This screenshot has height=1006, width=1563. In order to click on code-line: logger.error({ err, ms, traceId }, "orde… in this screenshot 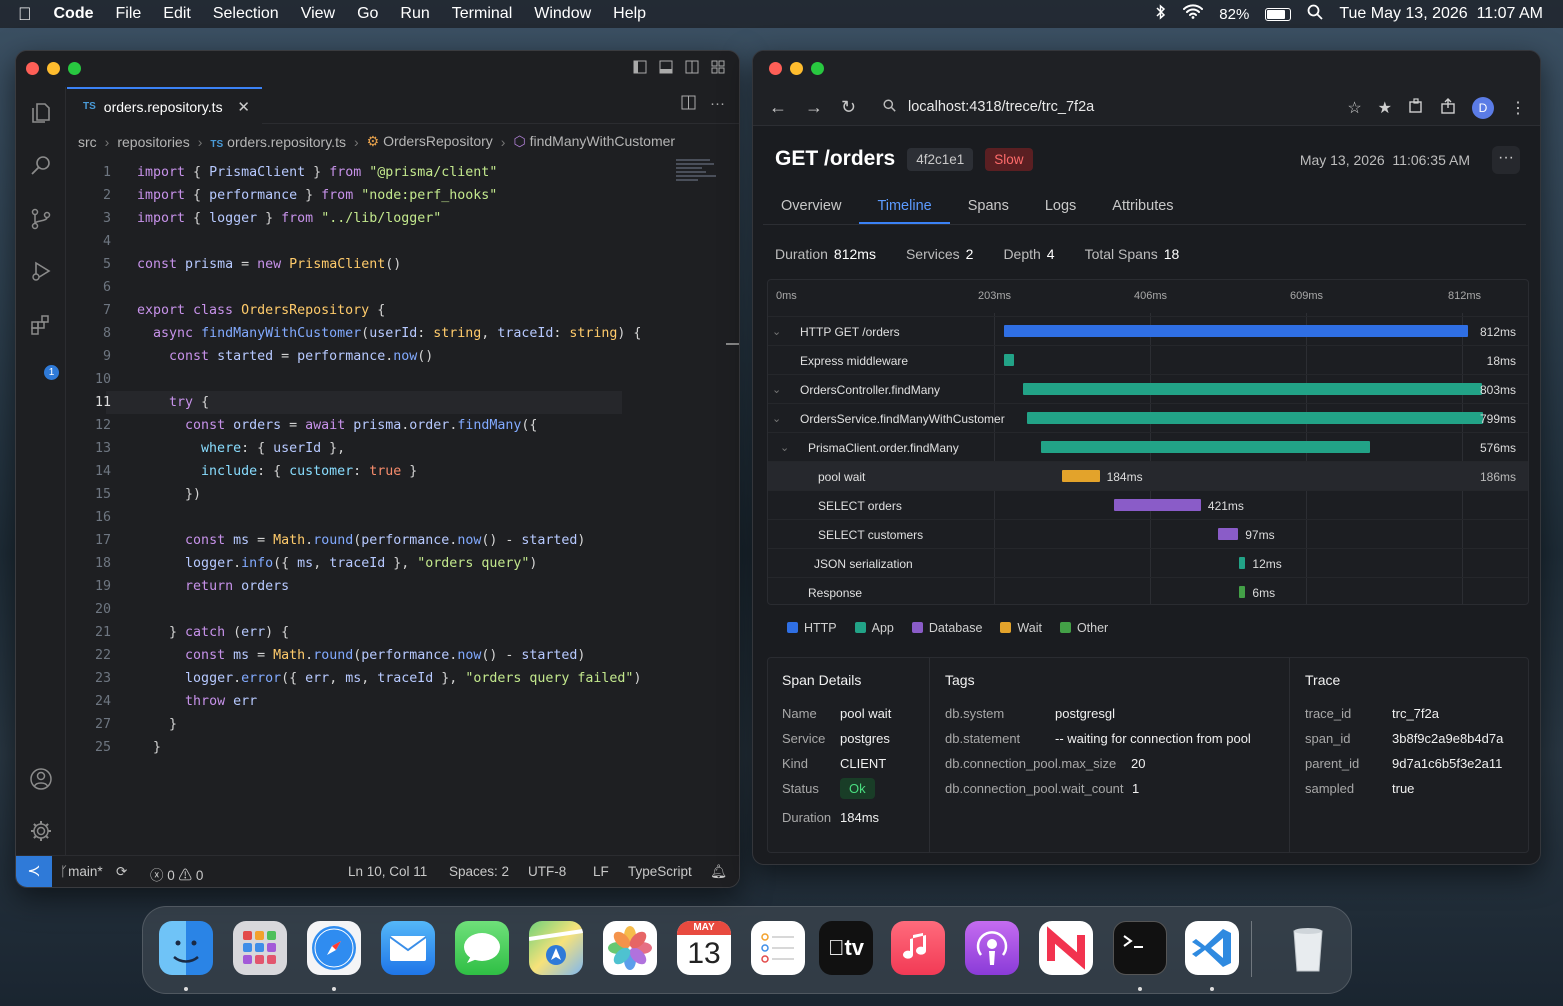, I will do `click(389, 678)`.